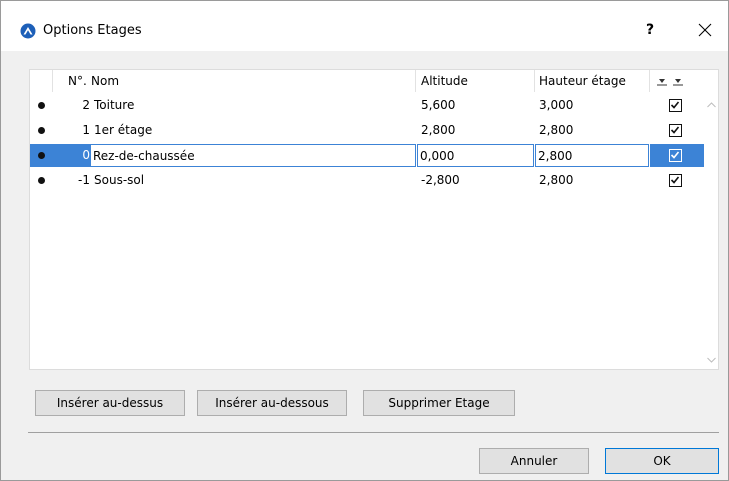 This screenshot has height=481, width=729. I want to click on scroll-down-arrow-icon, so click(711, 360).